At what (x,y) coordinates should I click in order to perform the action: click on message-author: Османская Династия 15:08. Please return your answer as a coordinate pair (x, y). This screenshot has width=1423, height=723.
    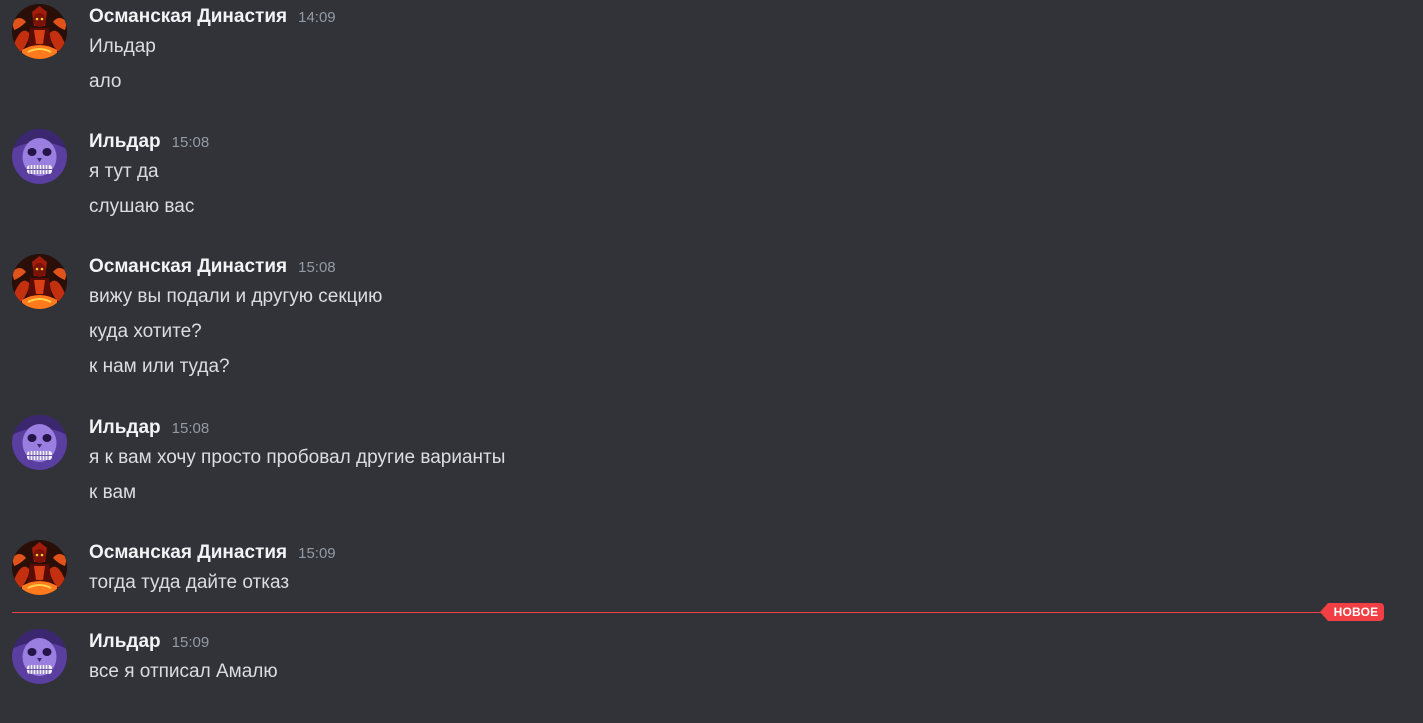
    Looking at the image, I should click on (212, 267).